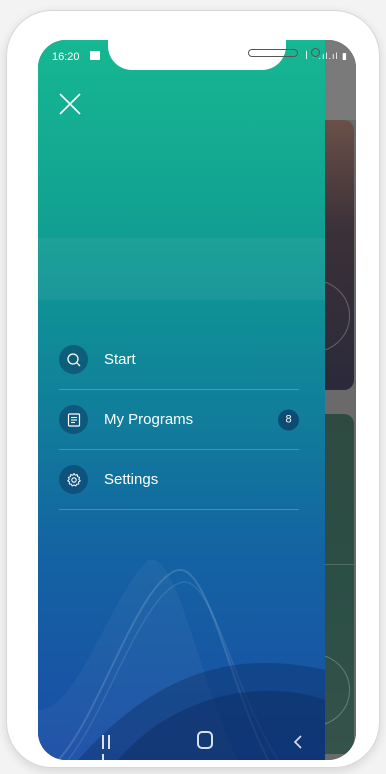 The image size is (386, 774). I want to click on menu-item-start: Start, so click(179, 360).